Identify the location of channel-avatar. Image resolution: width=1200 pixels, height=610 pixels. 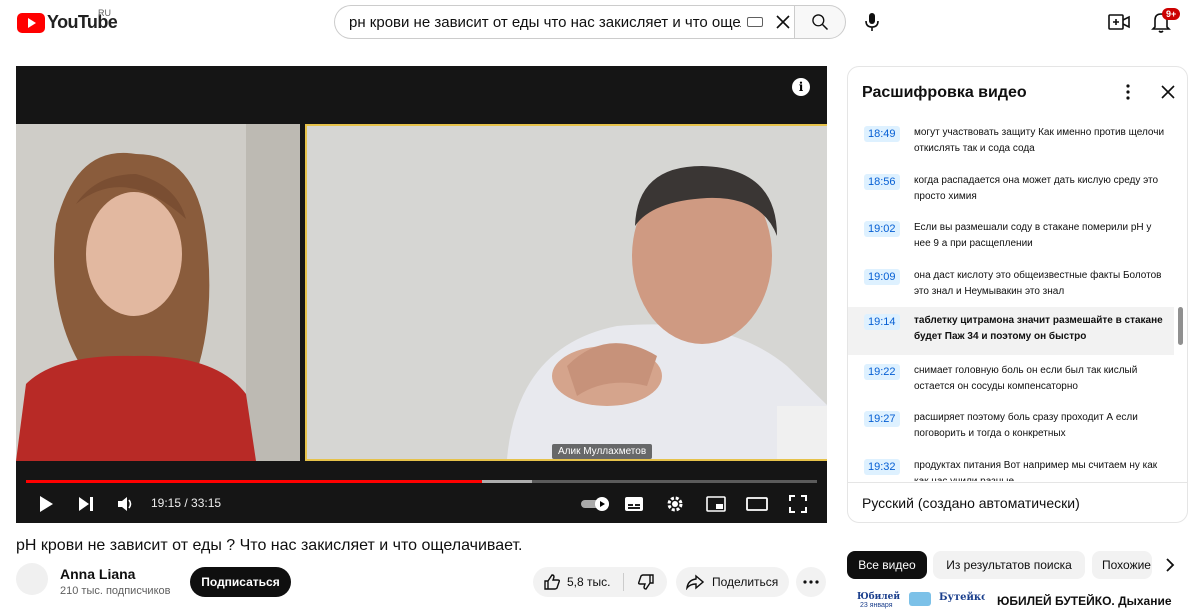
(32, 579).